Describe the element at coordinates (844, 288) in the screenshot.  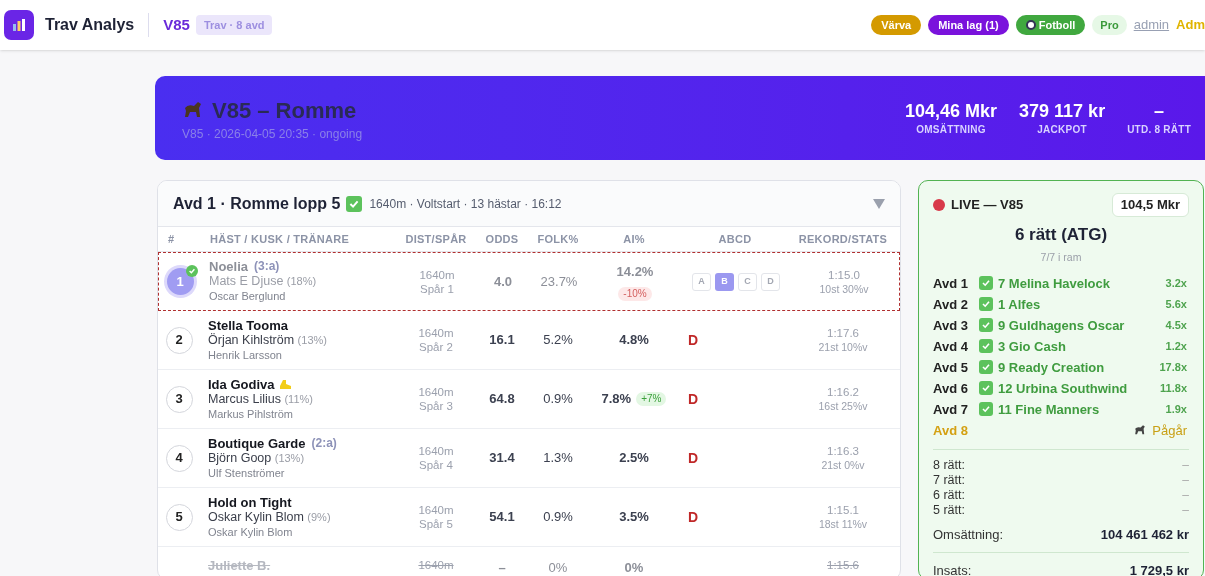
I see `start-stats: 10st 30%v` at that location.